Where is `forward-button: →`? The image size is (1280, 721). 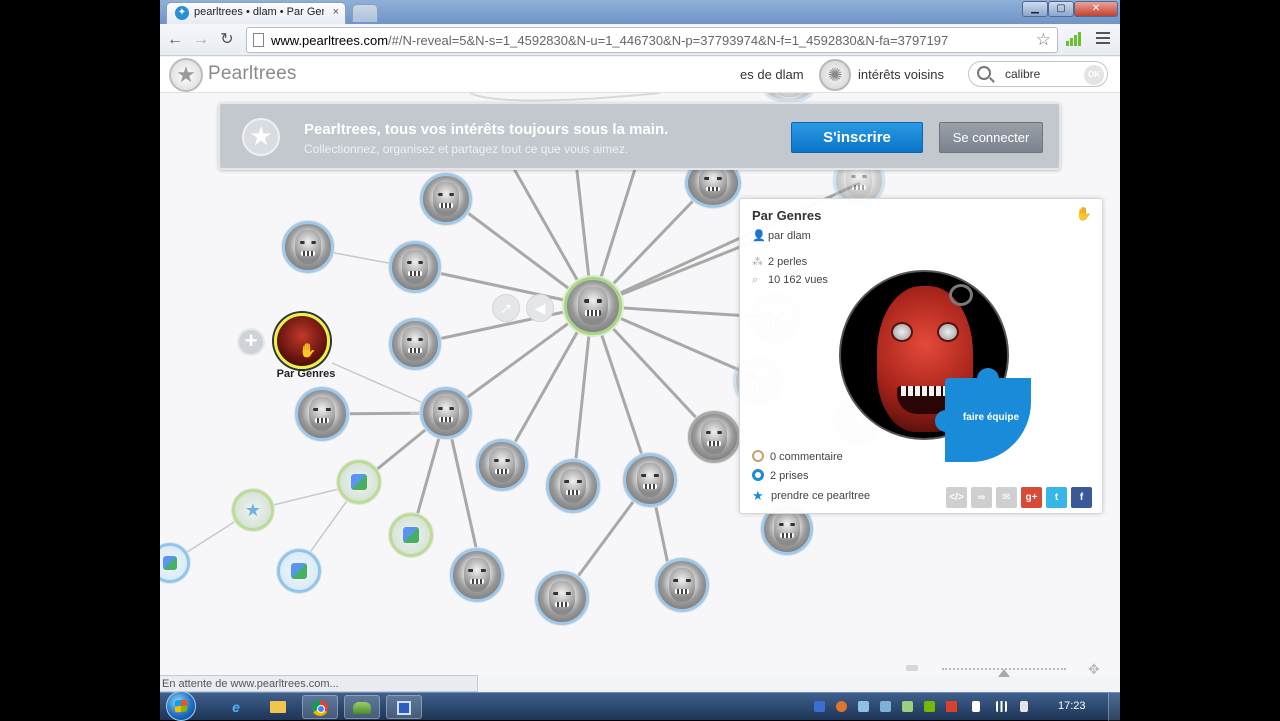 forward-button: → is located at coordinates (201, 40).